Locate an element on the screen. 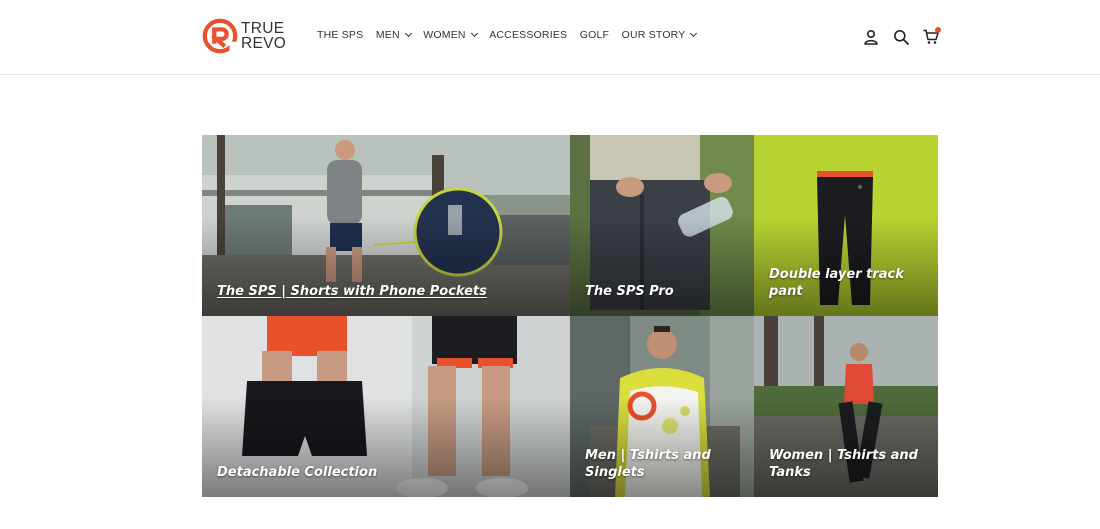 Image resolution: width=1100 pixels, height=529 pixels. collection-tile-women-tshirts: Women | Tshirts and Tanks is located at coordinates (846, 406).